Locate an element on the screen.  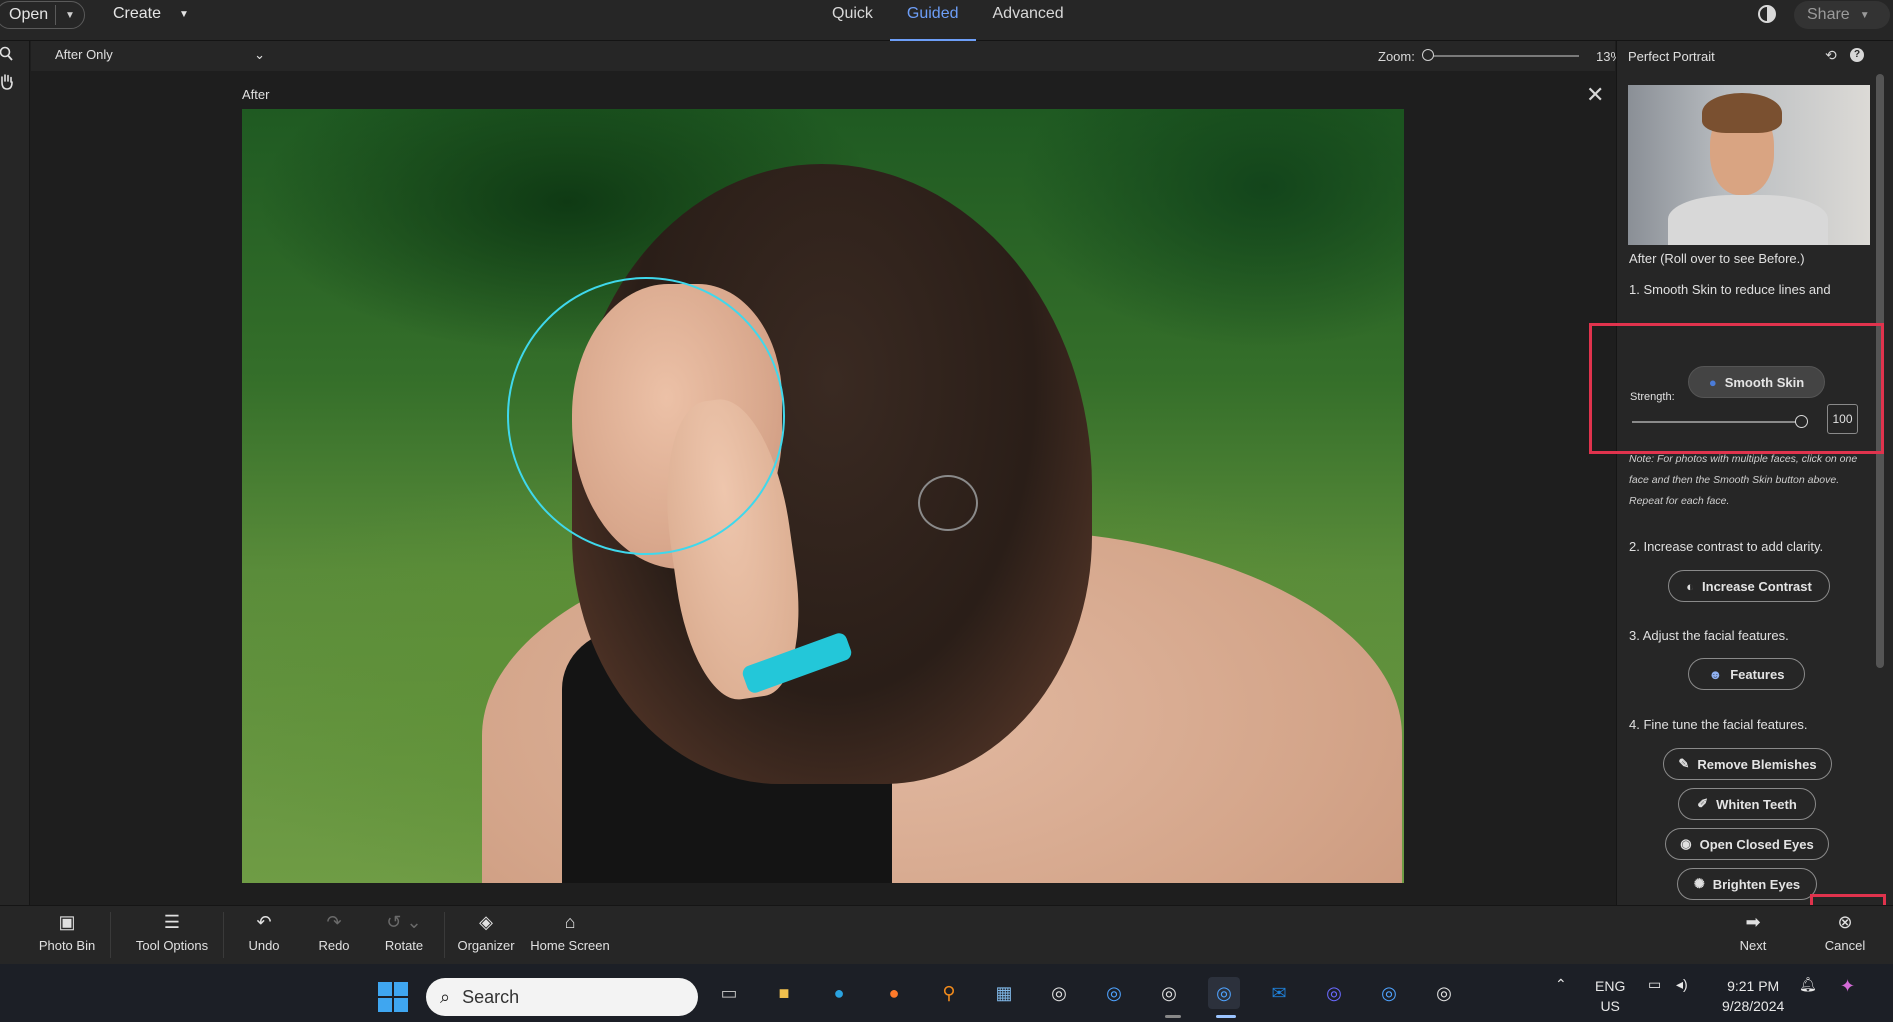
view-mode-select: After Only ⌄ is located at coordinates (160, 55).